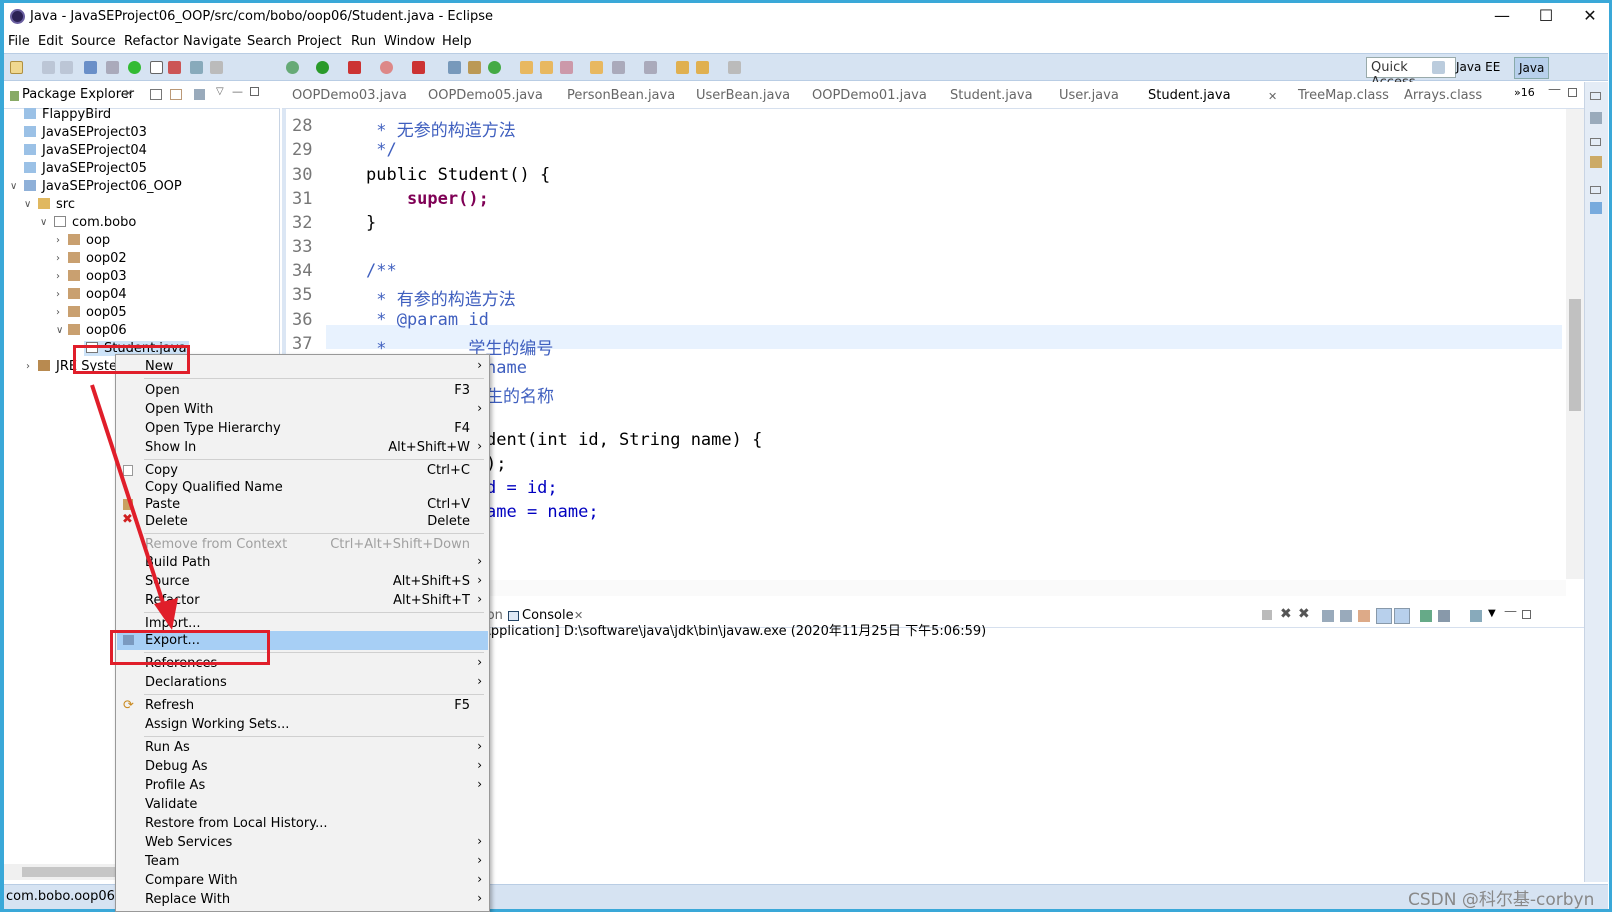 Image resolution: width=1612 pixels, height=912 pixels. Describe the element at coordinates (166, 614) in the screenshot. I see `arrow-head` at that location.